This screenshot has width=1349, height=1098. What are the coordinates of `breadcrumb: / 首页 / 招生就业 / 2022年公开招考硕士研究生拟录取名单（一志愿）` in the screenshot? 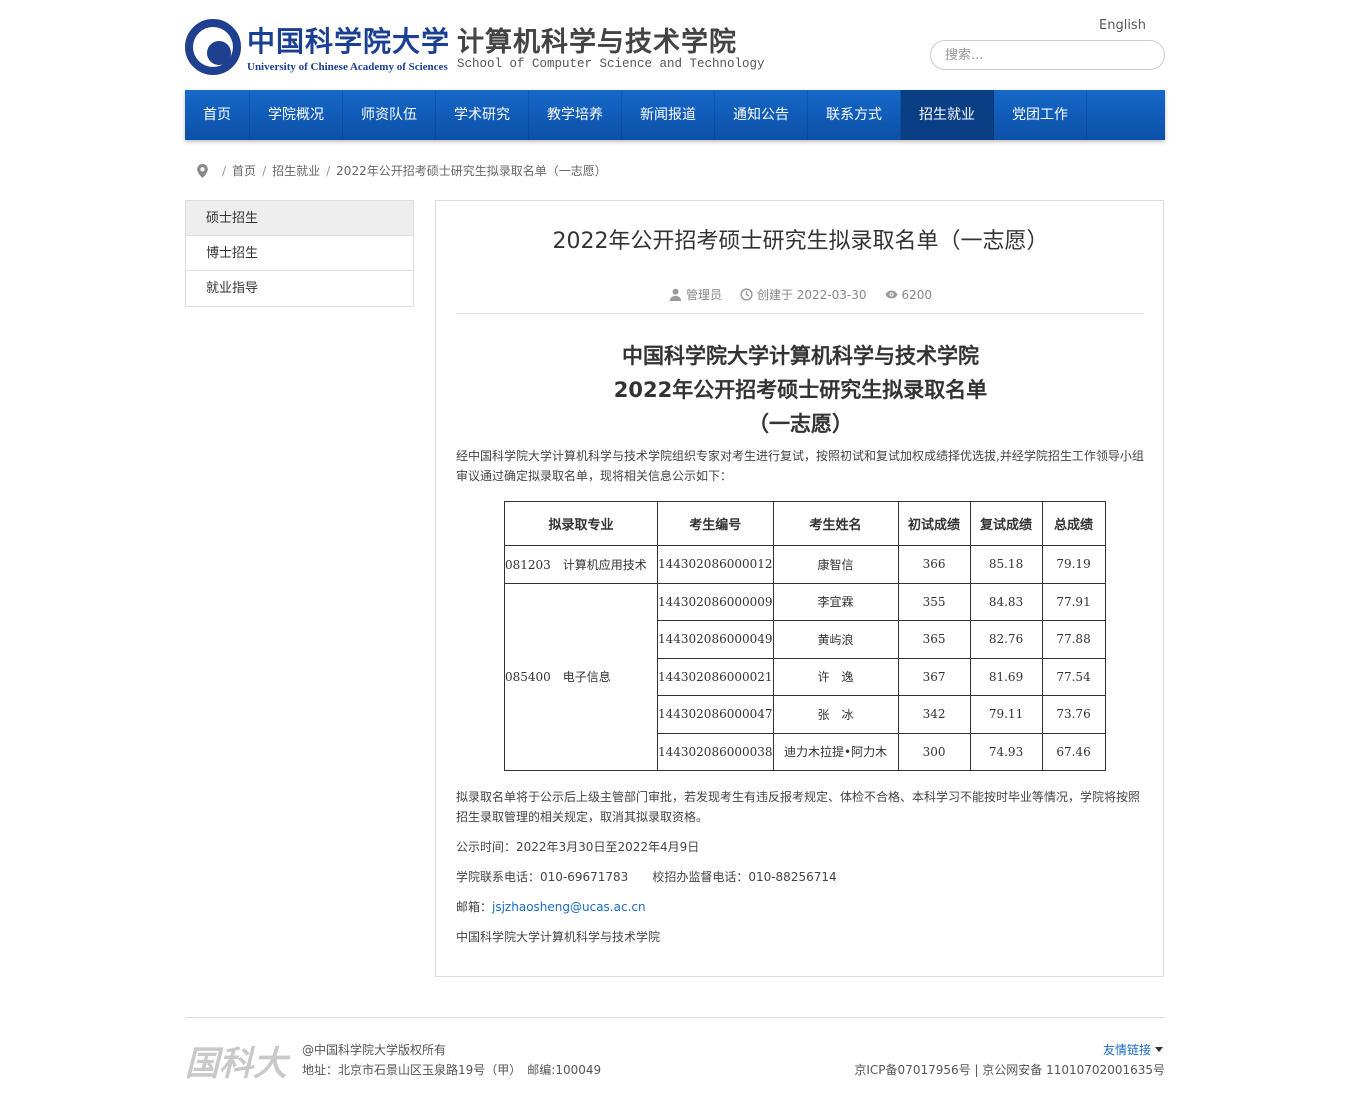 It's located at (402, 170).